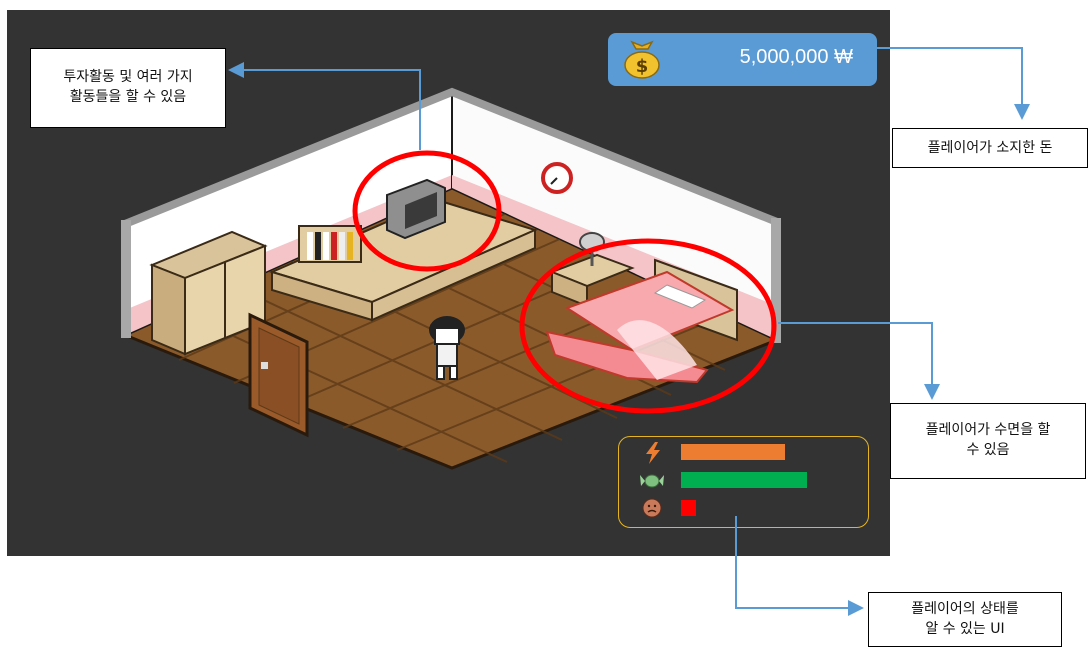  I want to click on status-annotation-line-2: 알 수 있는 UI, so click(965, 629).